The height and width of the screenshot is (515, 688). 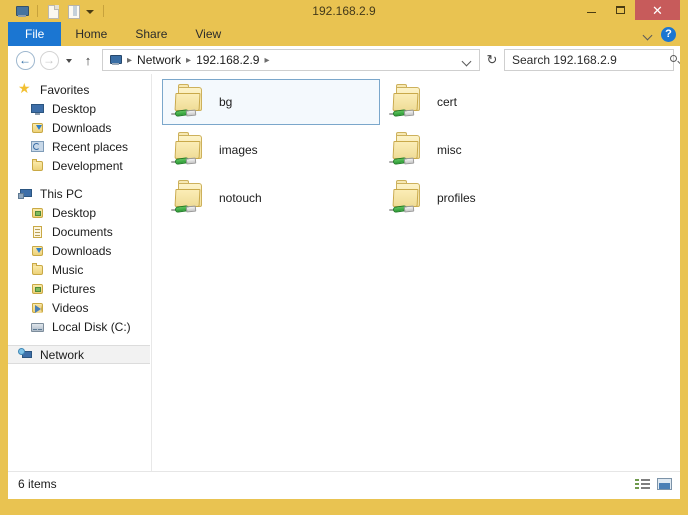 What do you see at coordinates (65, 89) in the screenshot?
I see `sidebar-label-favorites: Favorites` at bounding box center [65, 89].